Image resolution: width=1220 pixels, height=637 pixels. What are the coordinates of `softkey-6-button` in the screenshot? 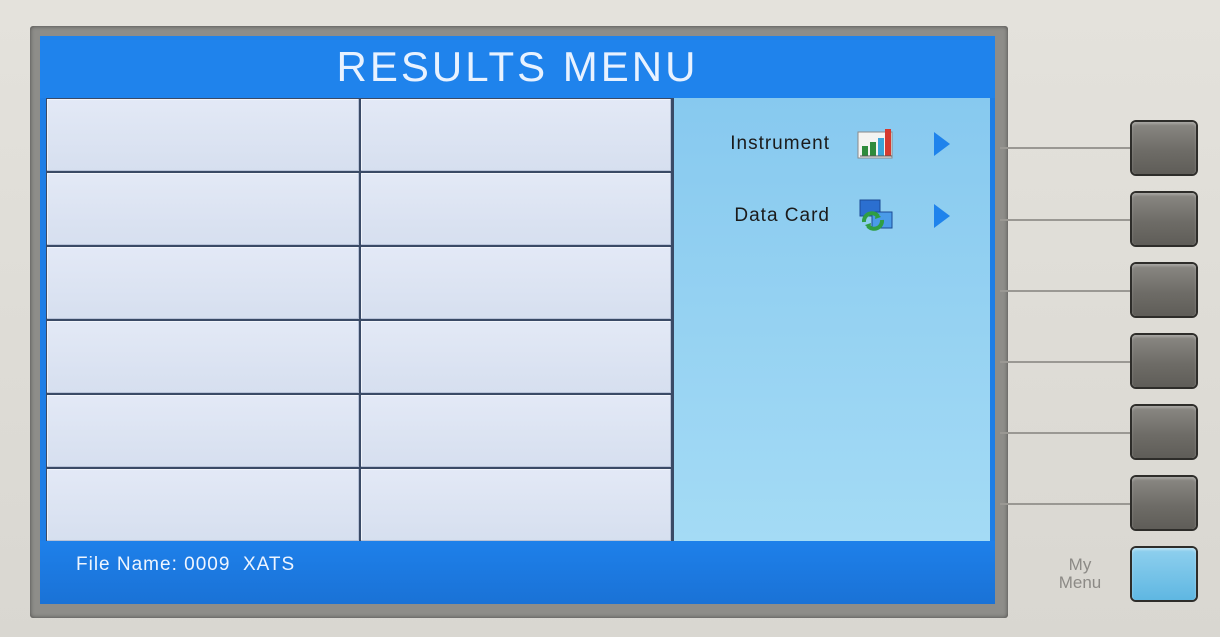 It's located at (1164, 503).